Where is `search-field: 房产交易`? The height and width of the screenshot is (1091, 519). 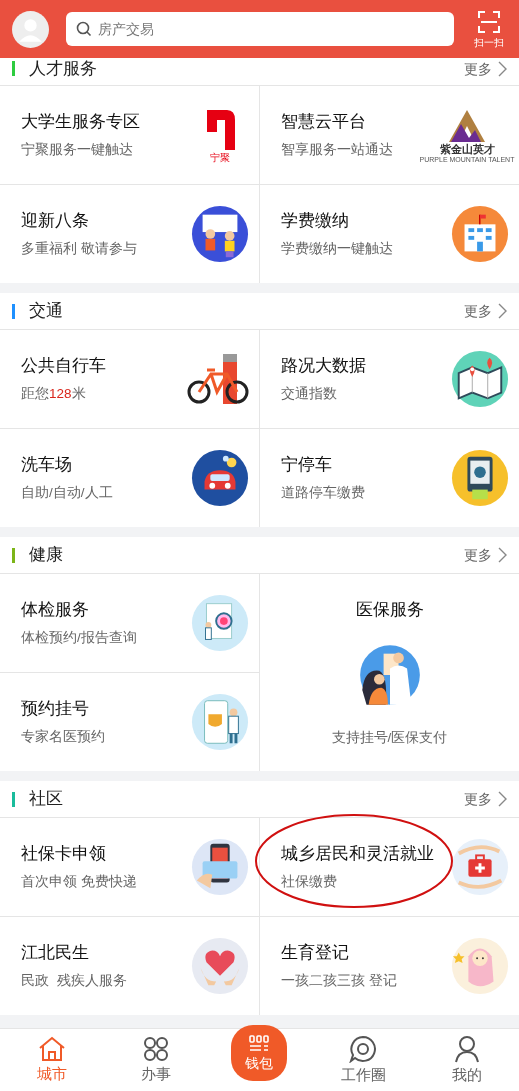 search-field: 房产交易 is located at coordinates (260, 29).